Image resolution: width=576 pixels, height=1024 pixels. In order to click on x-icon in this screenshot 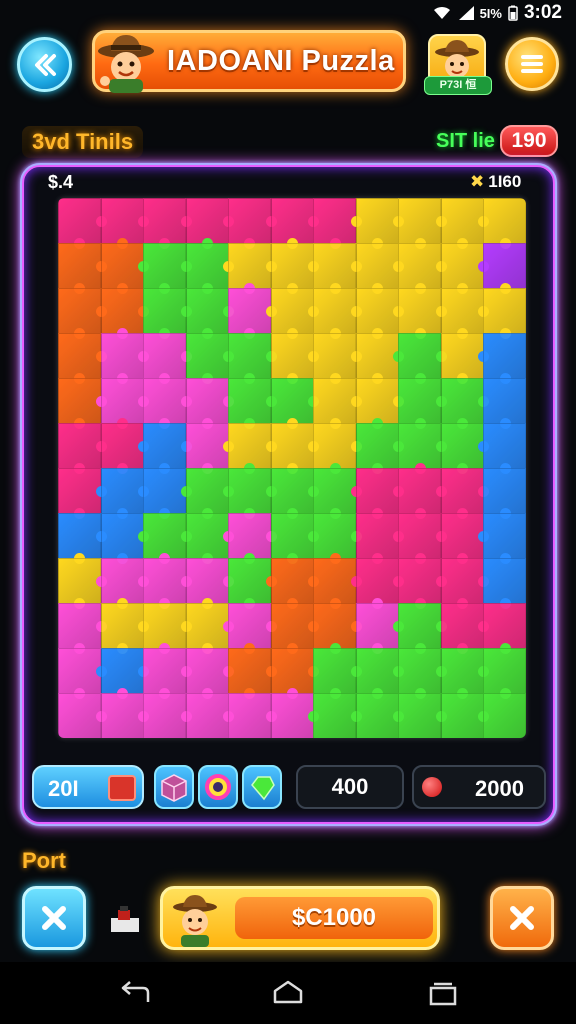, I will do `click(54, 918)`.